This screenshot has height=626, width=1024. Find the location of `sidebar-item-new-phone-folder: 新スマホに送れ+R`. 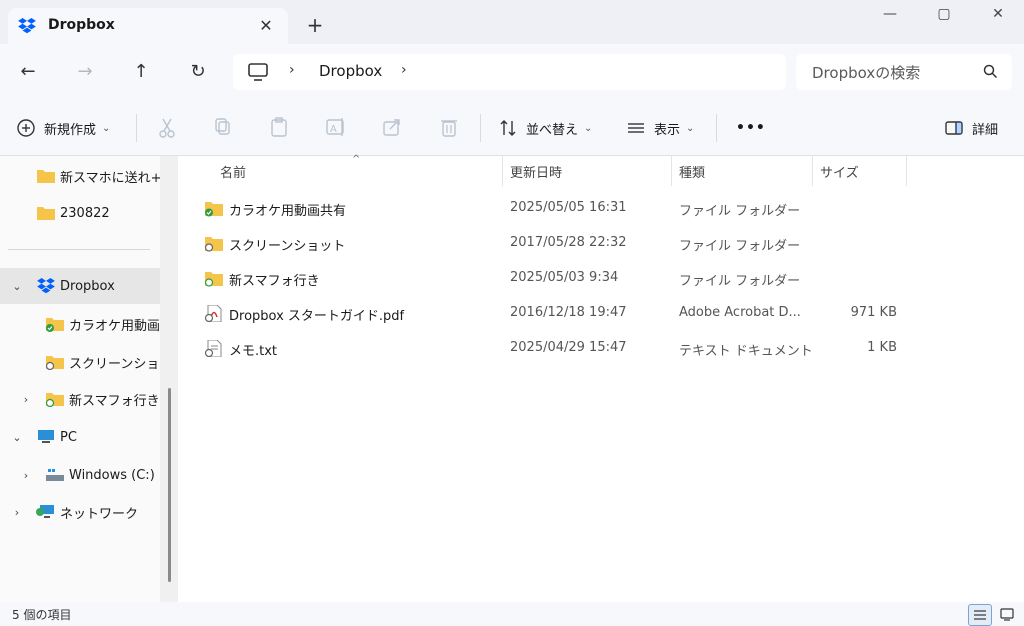

sidebar-item-new-phone-folder: 新スマホに送れ+R is located at coordinates (80, 176).